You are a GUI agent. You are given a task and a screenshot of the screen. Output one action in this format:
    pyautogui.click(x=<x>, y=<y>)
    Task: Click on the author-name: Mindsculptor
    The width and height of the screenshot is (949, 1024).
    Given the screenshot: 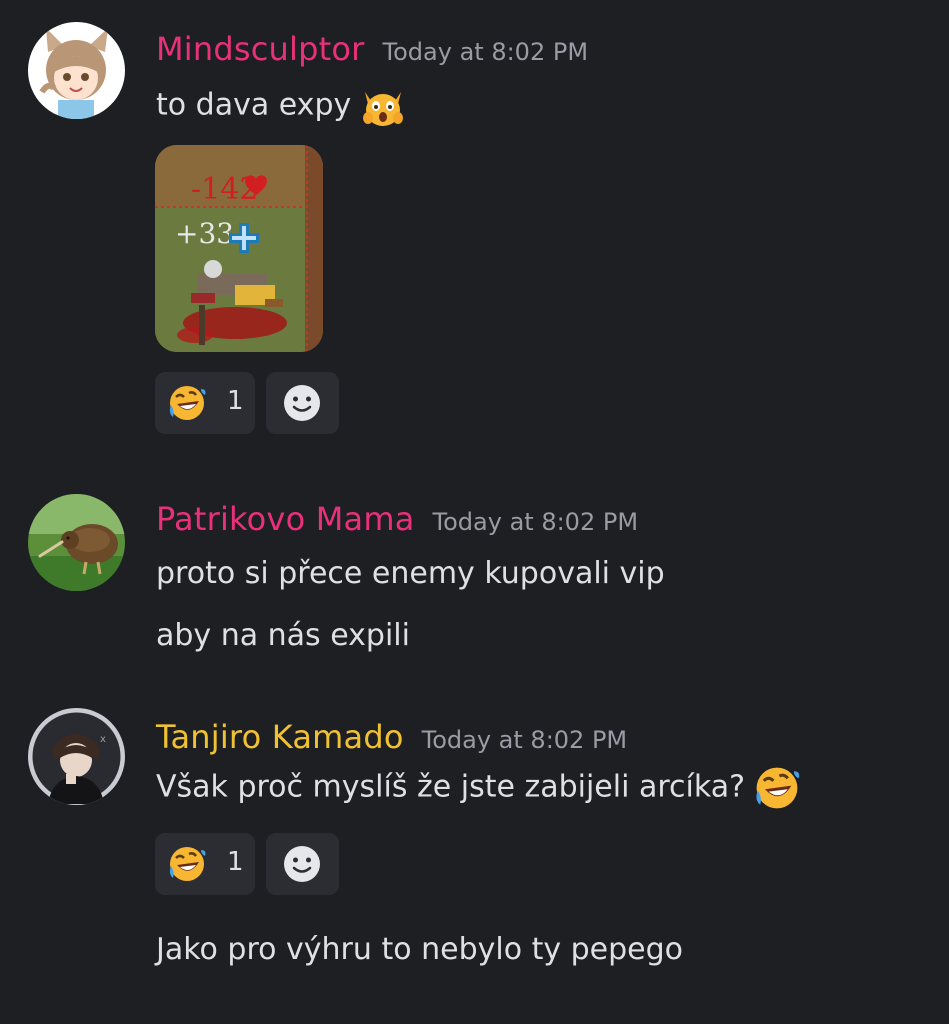 What is the action you would take?
    pyautogui.click(x=260, y=49)
    